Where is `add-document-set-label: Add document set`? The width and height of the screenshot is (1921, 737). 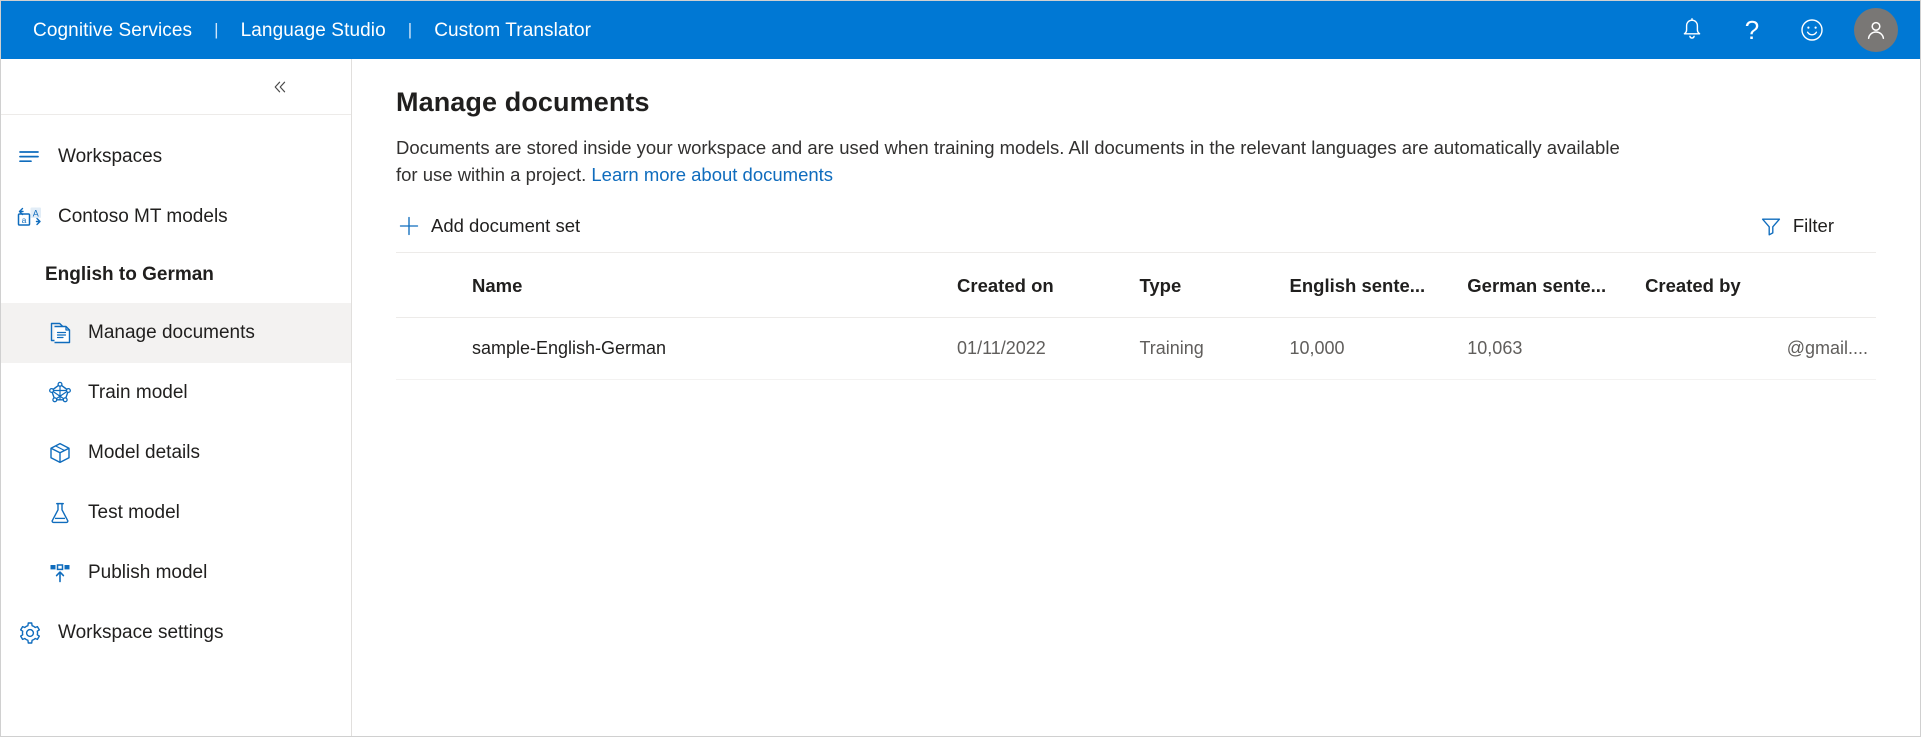
add-document-set-label: Add document set is located at coordinates (506, 225).